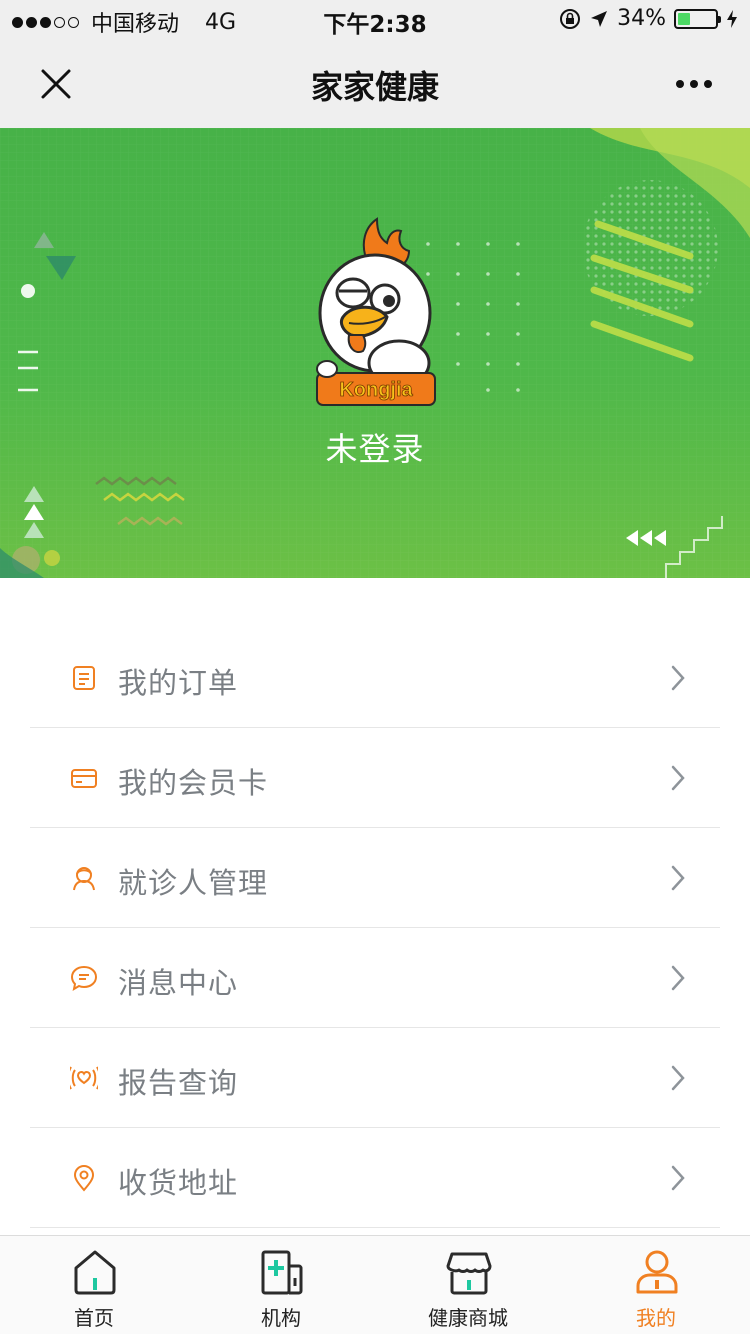 The height and width of the screenshot is (1334, 750). What do you see at coordinates (375, 978) in the screenshot?
I see `menu-item-messages: 消息中心` at bounding box center [375, 978].